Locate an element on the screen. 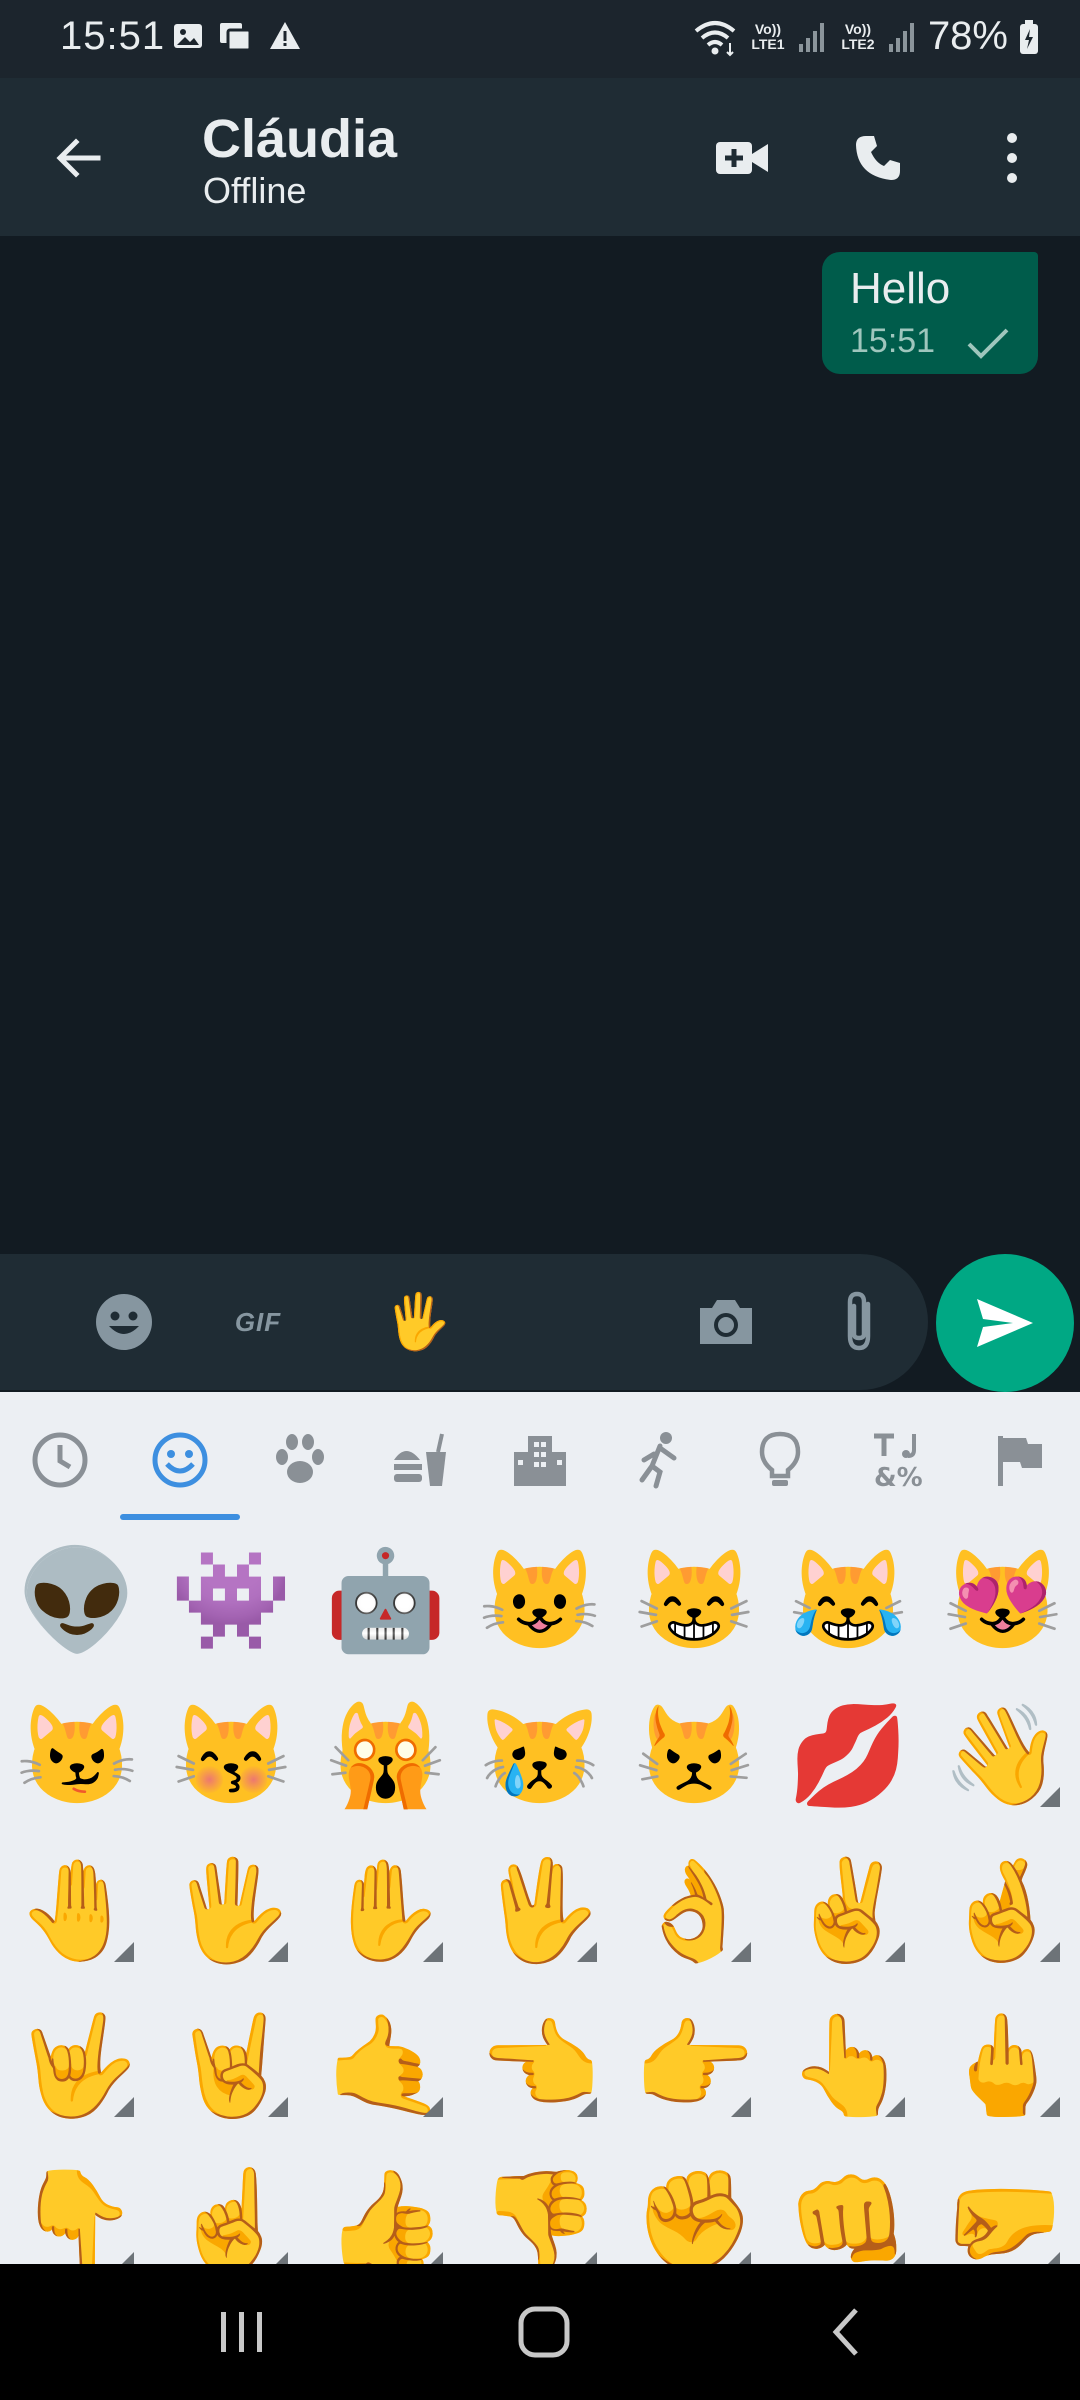  wifi-icon is located at coordinates (715, 37).